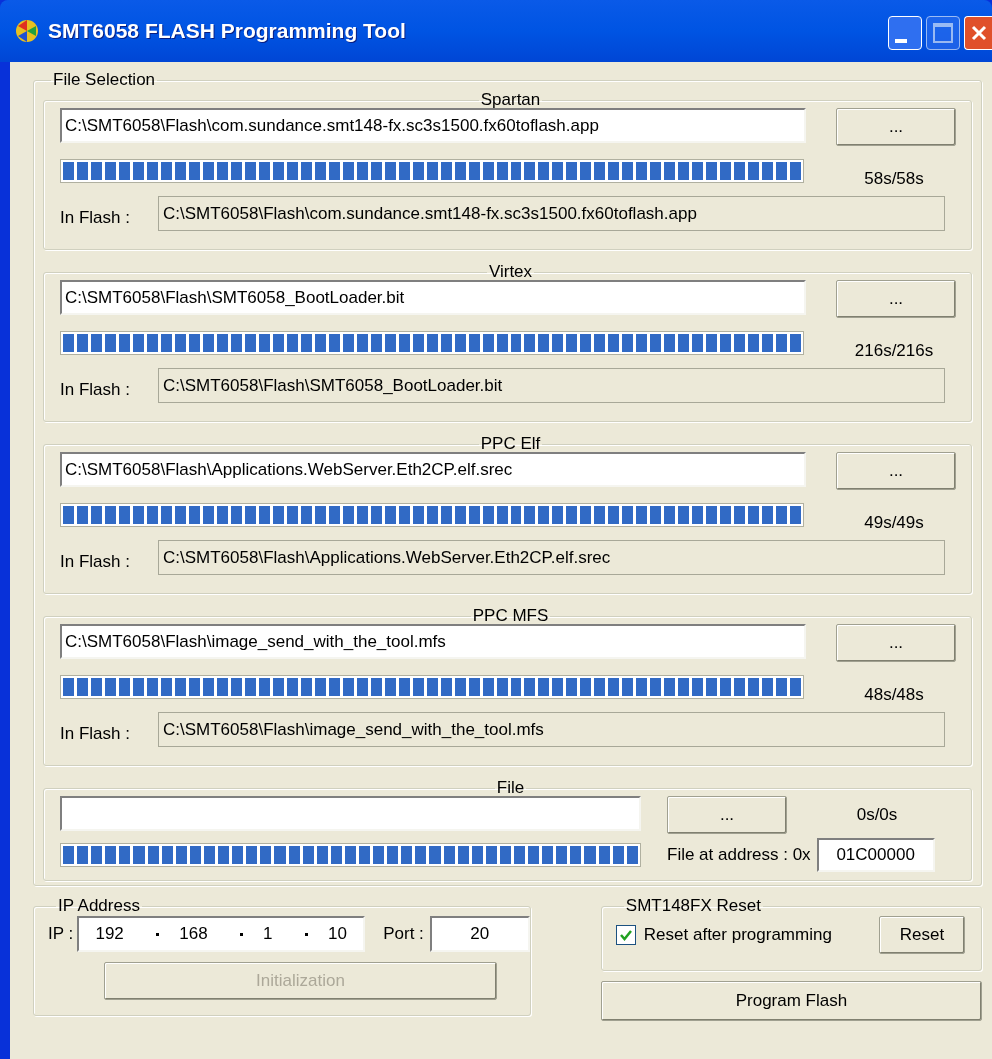 The image size is (992, 1059). I want to click on ip-octet: 192, so click(109, 934).